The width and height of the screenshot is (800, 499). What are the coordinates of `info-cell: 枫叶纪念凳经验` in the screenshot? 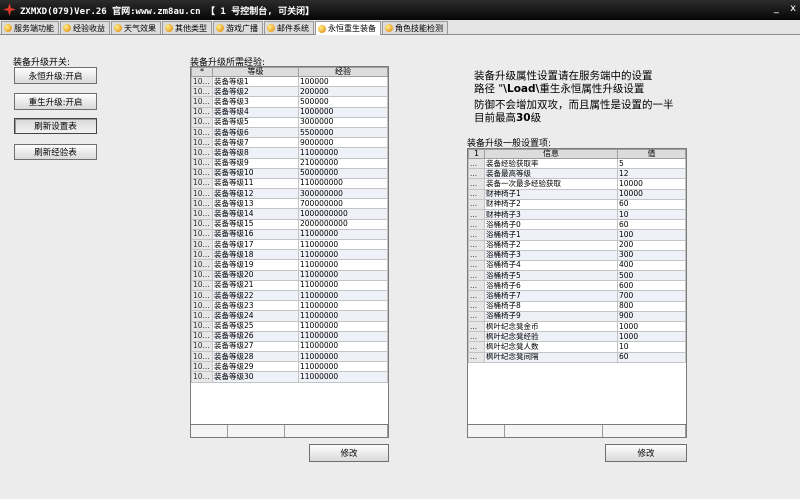 It's located at (551, 337).